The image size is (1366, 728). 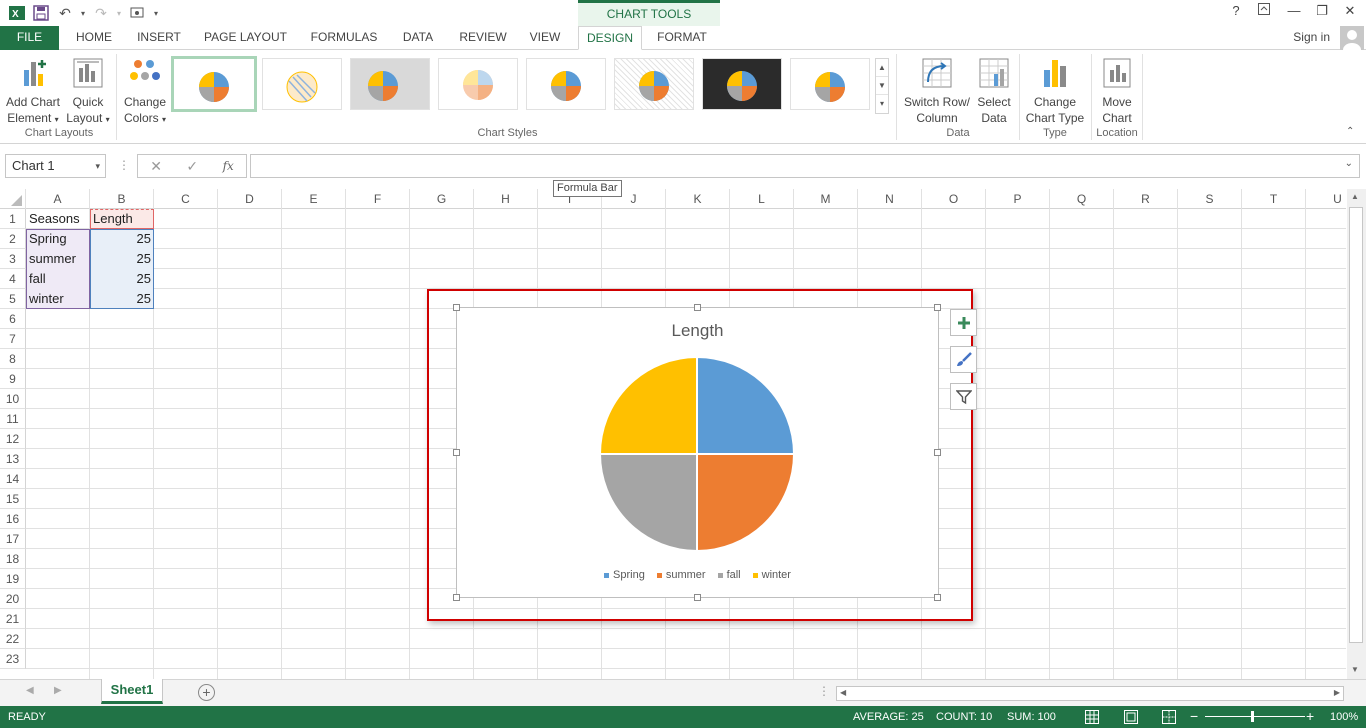 What do you see at coordinates (122, 279) in the screenshot?
I see `cell-b4: 25` at bounding box center [122, 279].